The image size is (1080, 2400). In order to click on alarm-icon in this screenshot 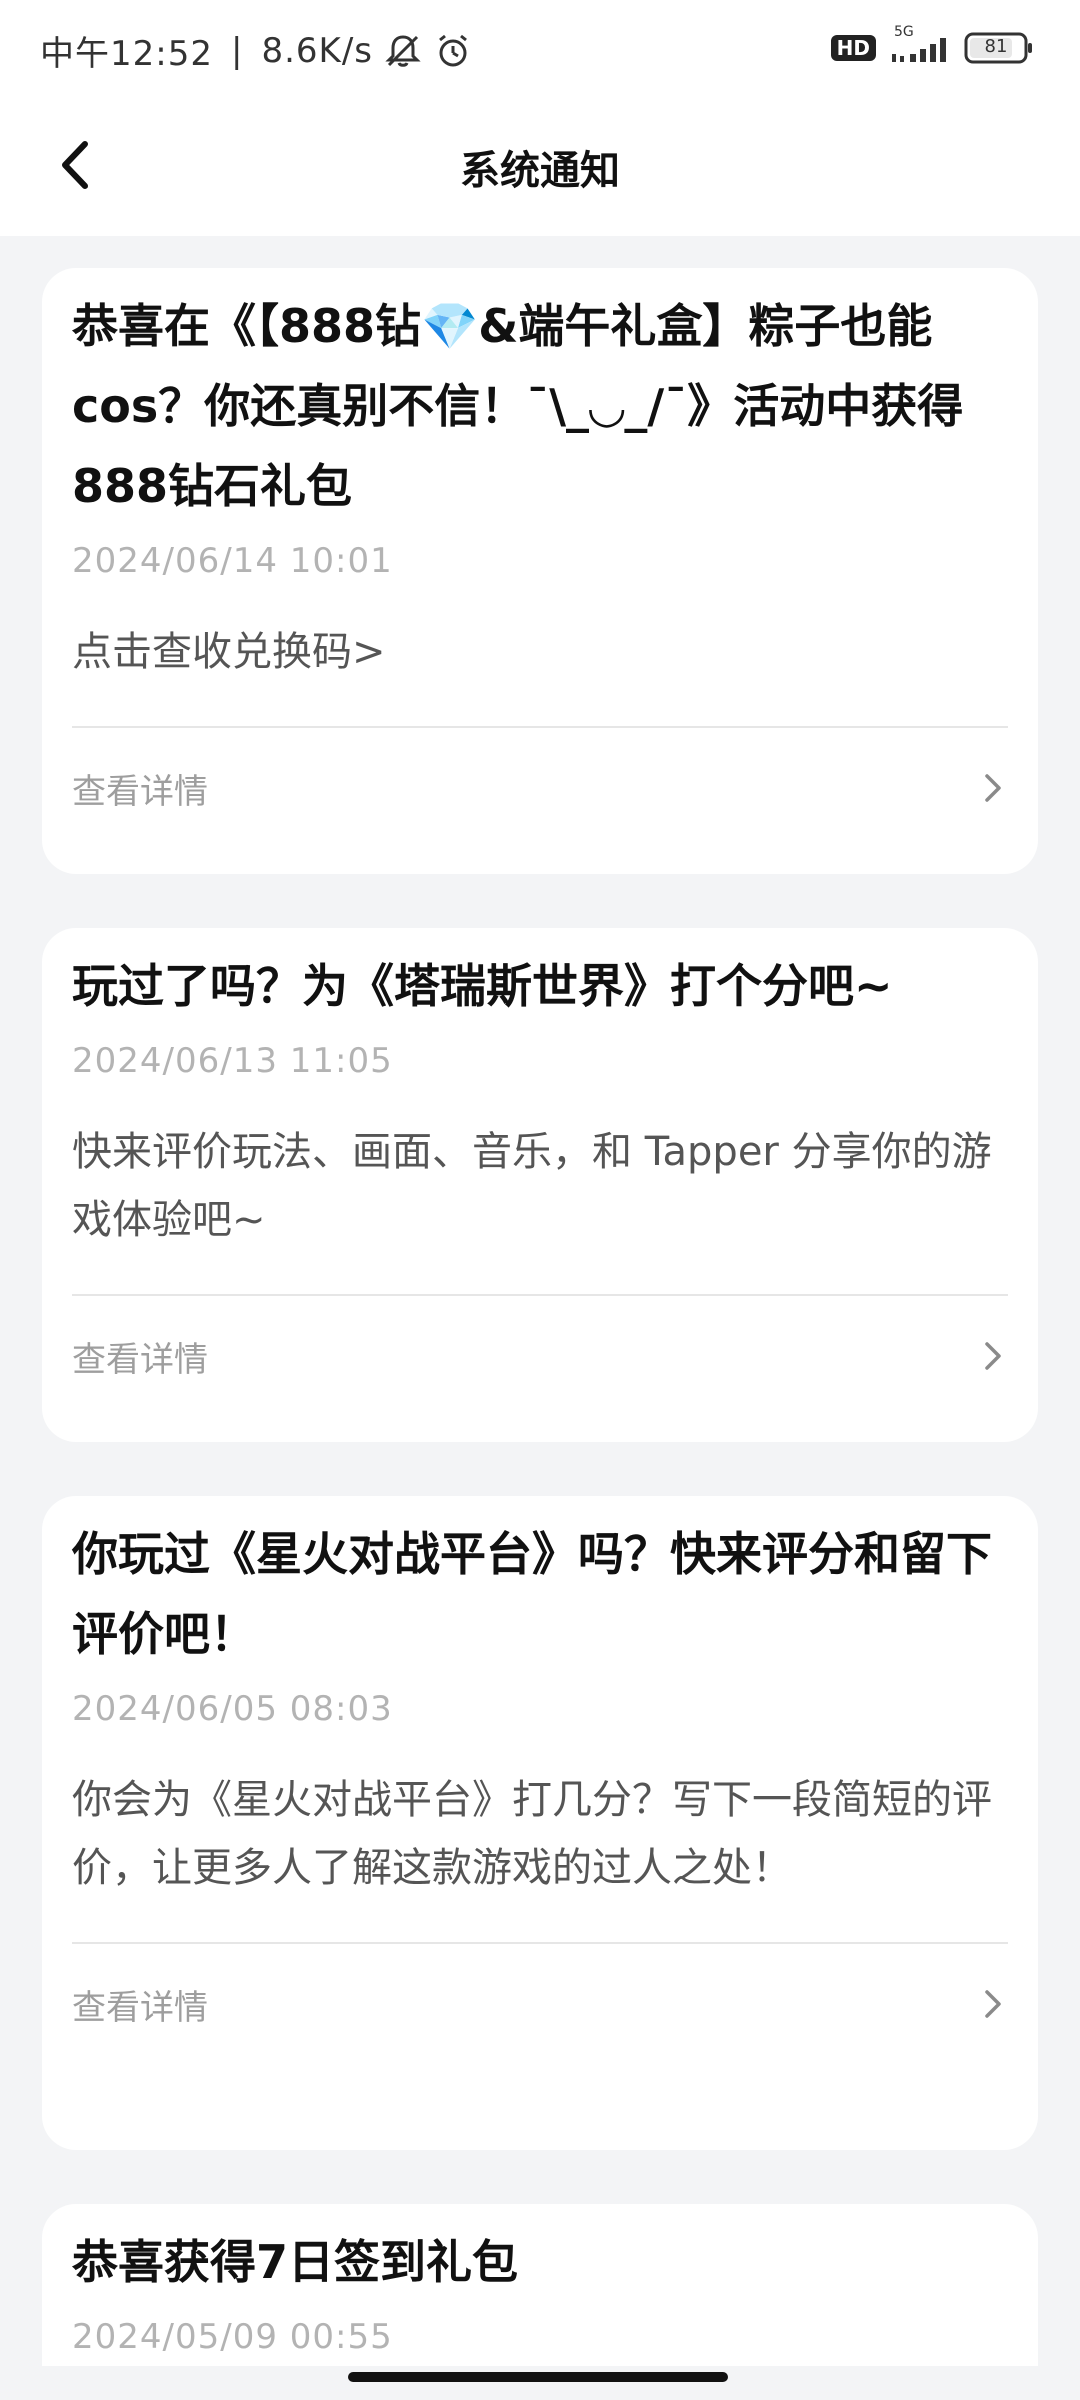, I will do `click(453, 51)`.